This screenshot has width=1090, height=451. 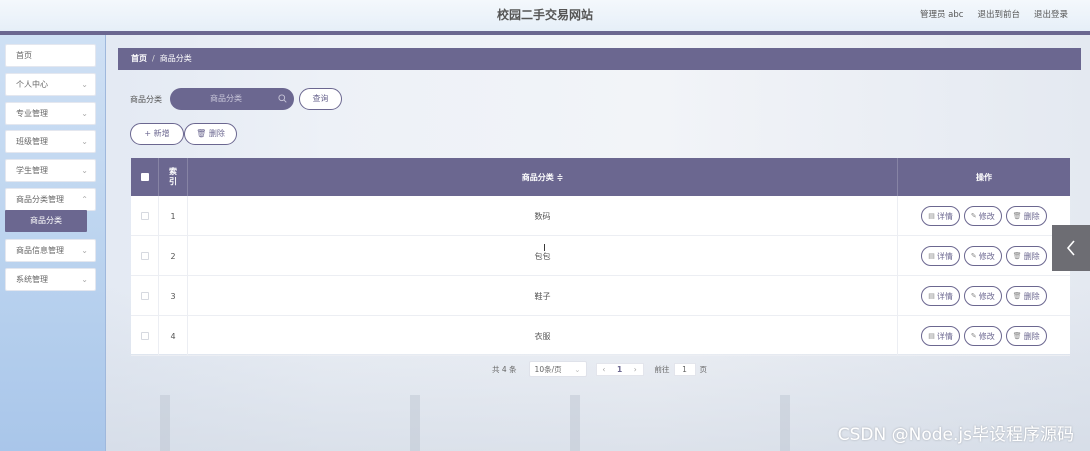 I want to click on select-all-cell, so click(x=145, y=177).